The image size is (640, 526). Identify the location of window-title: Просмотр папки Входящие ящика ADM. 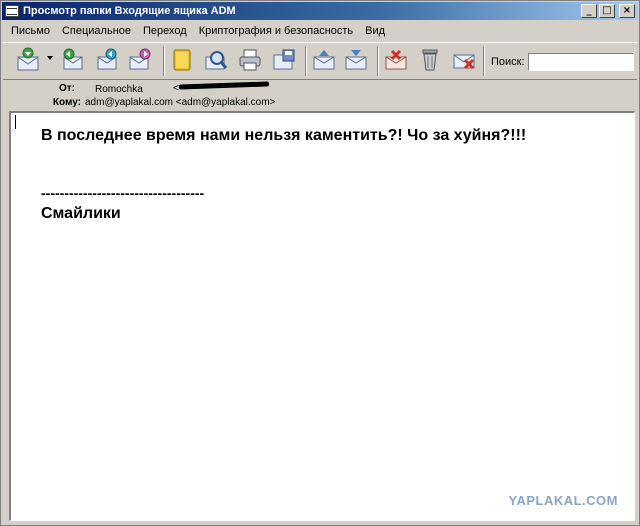
(129, 11).